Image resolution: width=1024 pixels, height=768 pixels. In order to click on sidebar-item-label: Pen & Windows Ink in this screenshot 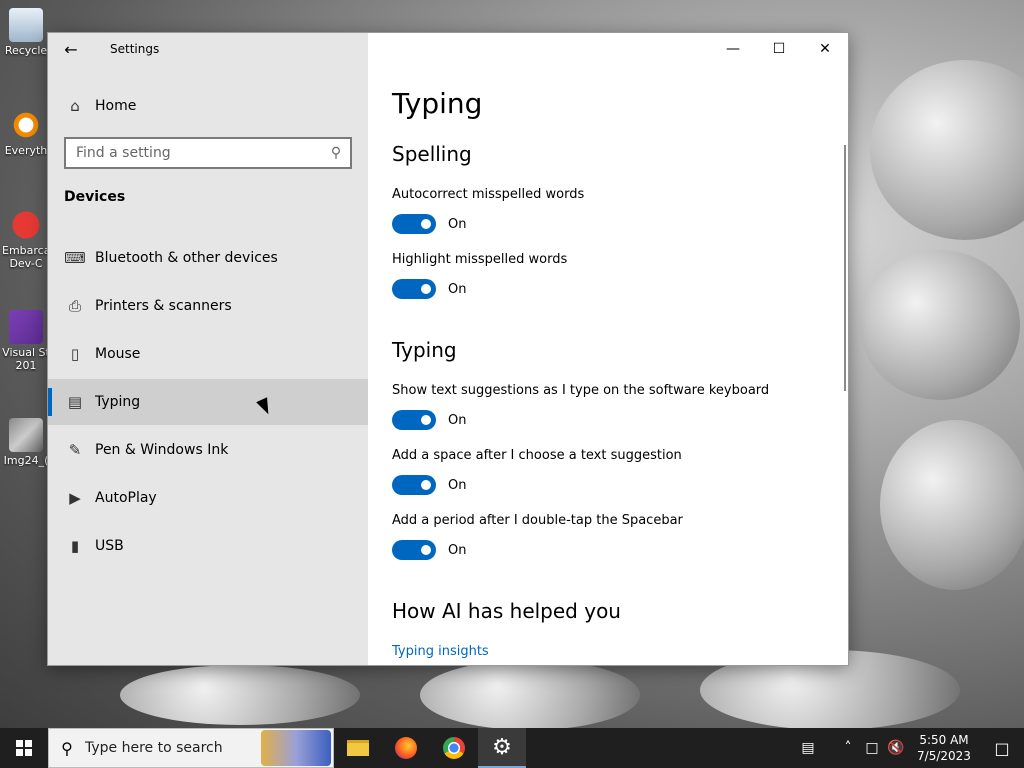, I will do `click(162, 450)`.